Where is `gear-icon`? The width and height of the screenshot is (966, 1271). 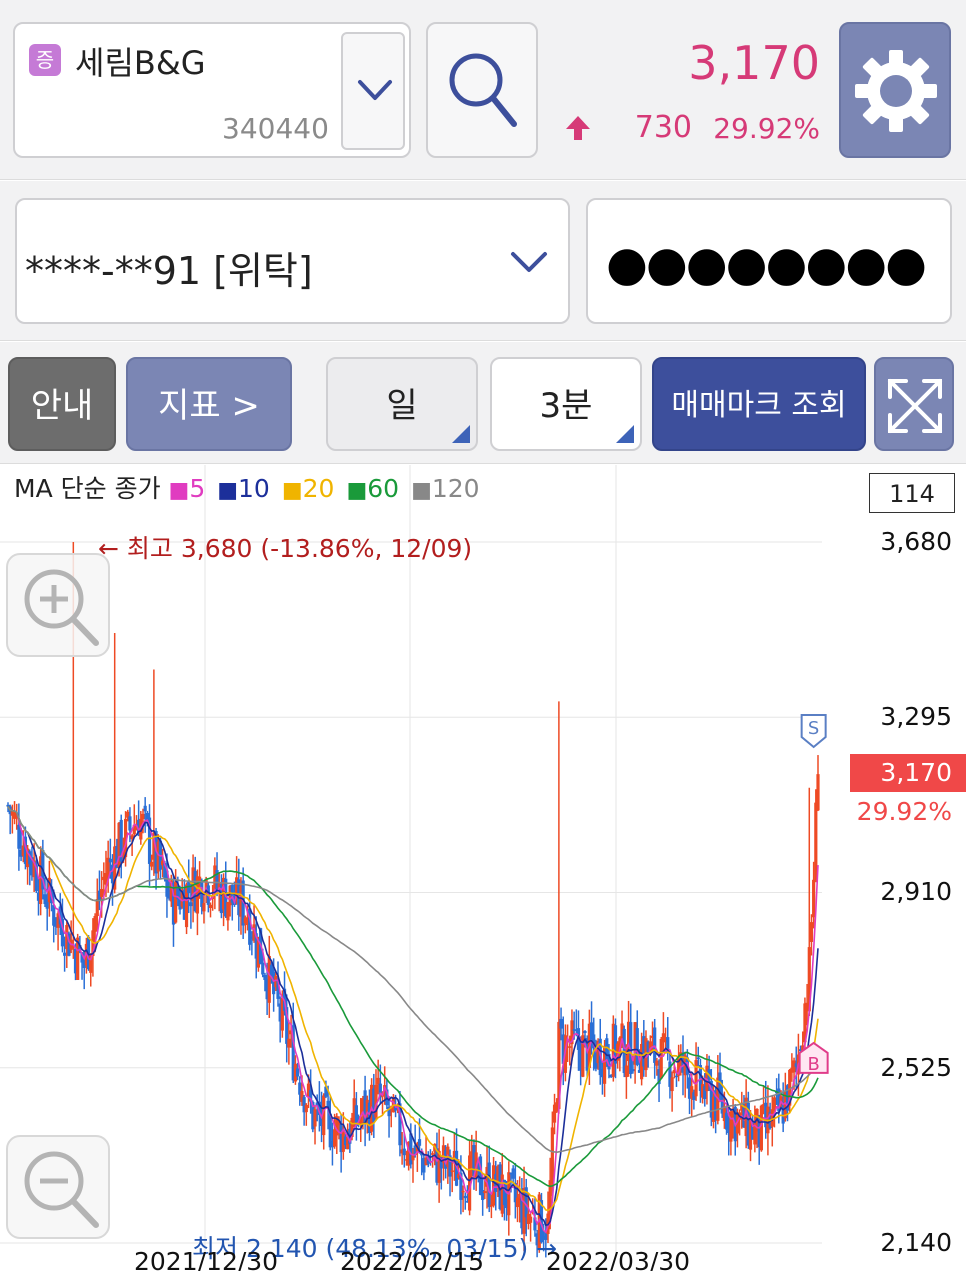
gear-icon is located at coordinates (896, 91).